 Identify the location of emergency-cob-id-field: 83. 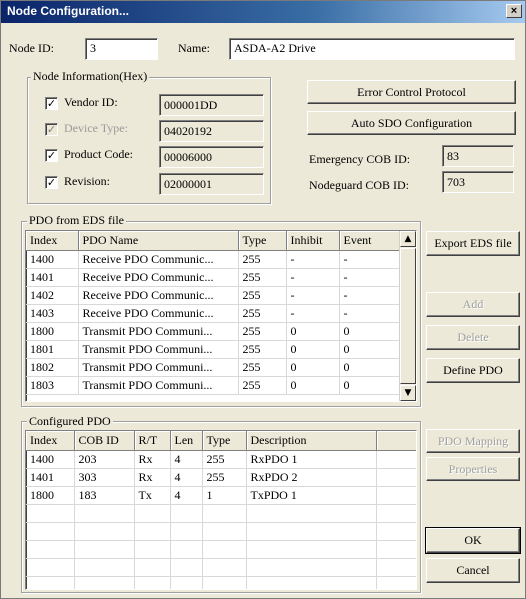
(478, 156).